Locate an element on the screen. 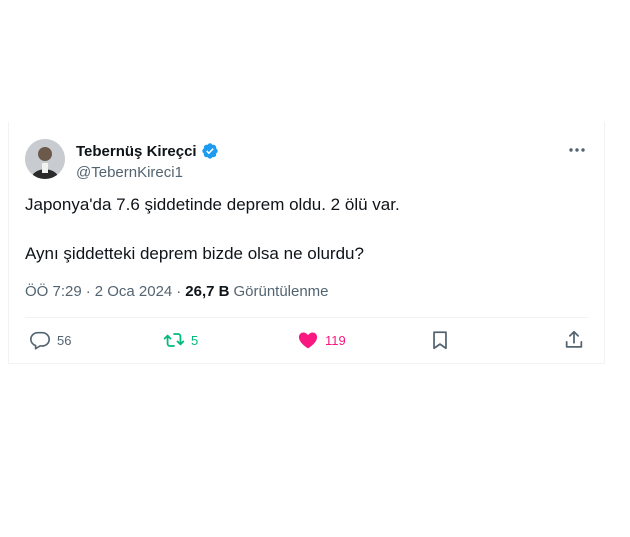 The height and width of the screenshot is (537, 630). share-button is located at coordinates (574, 340).